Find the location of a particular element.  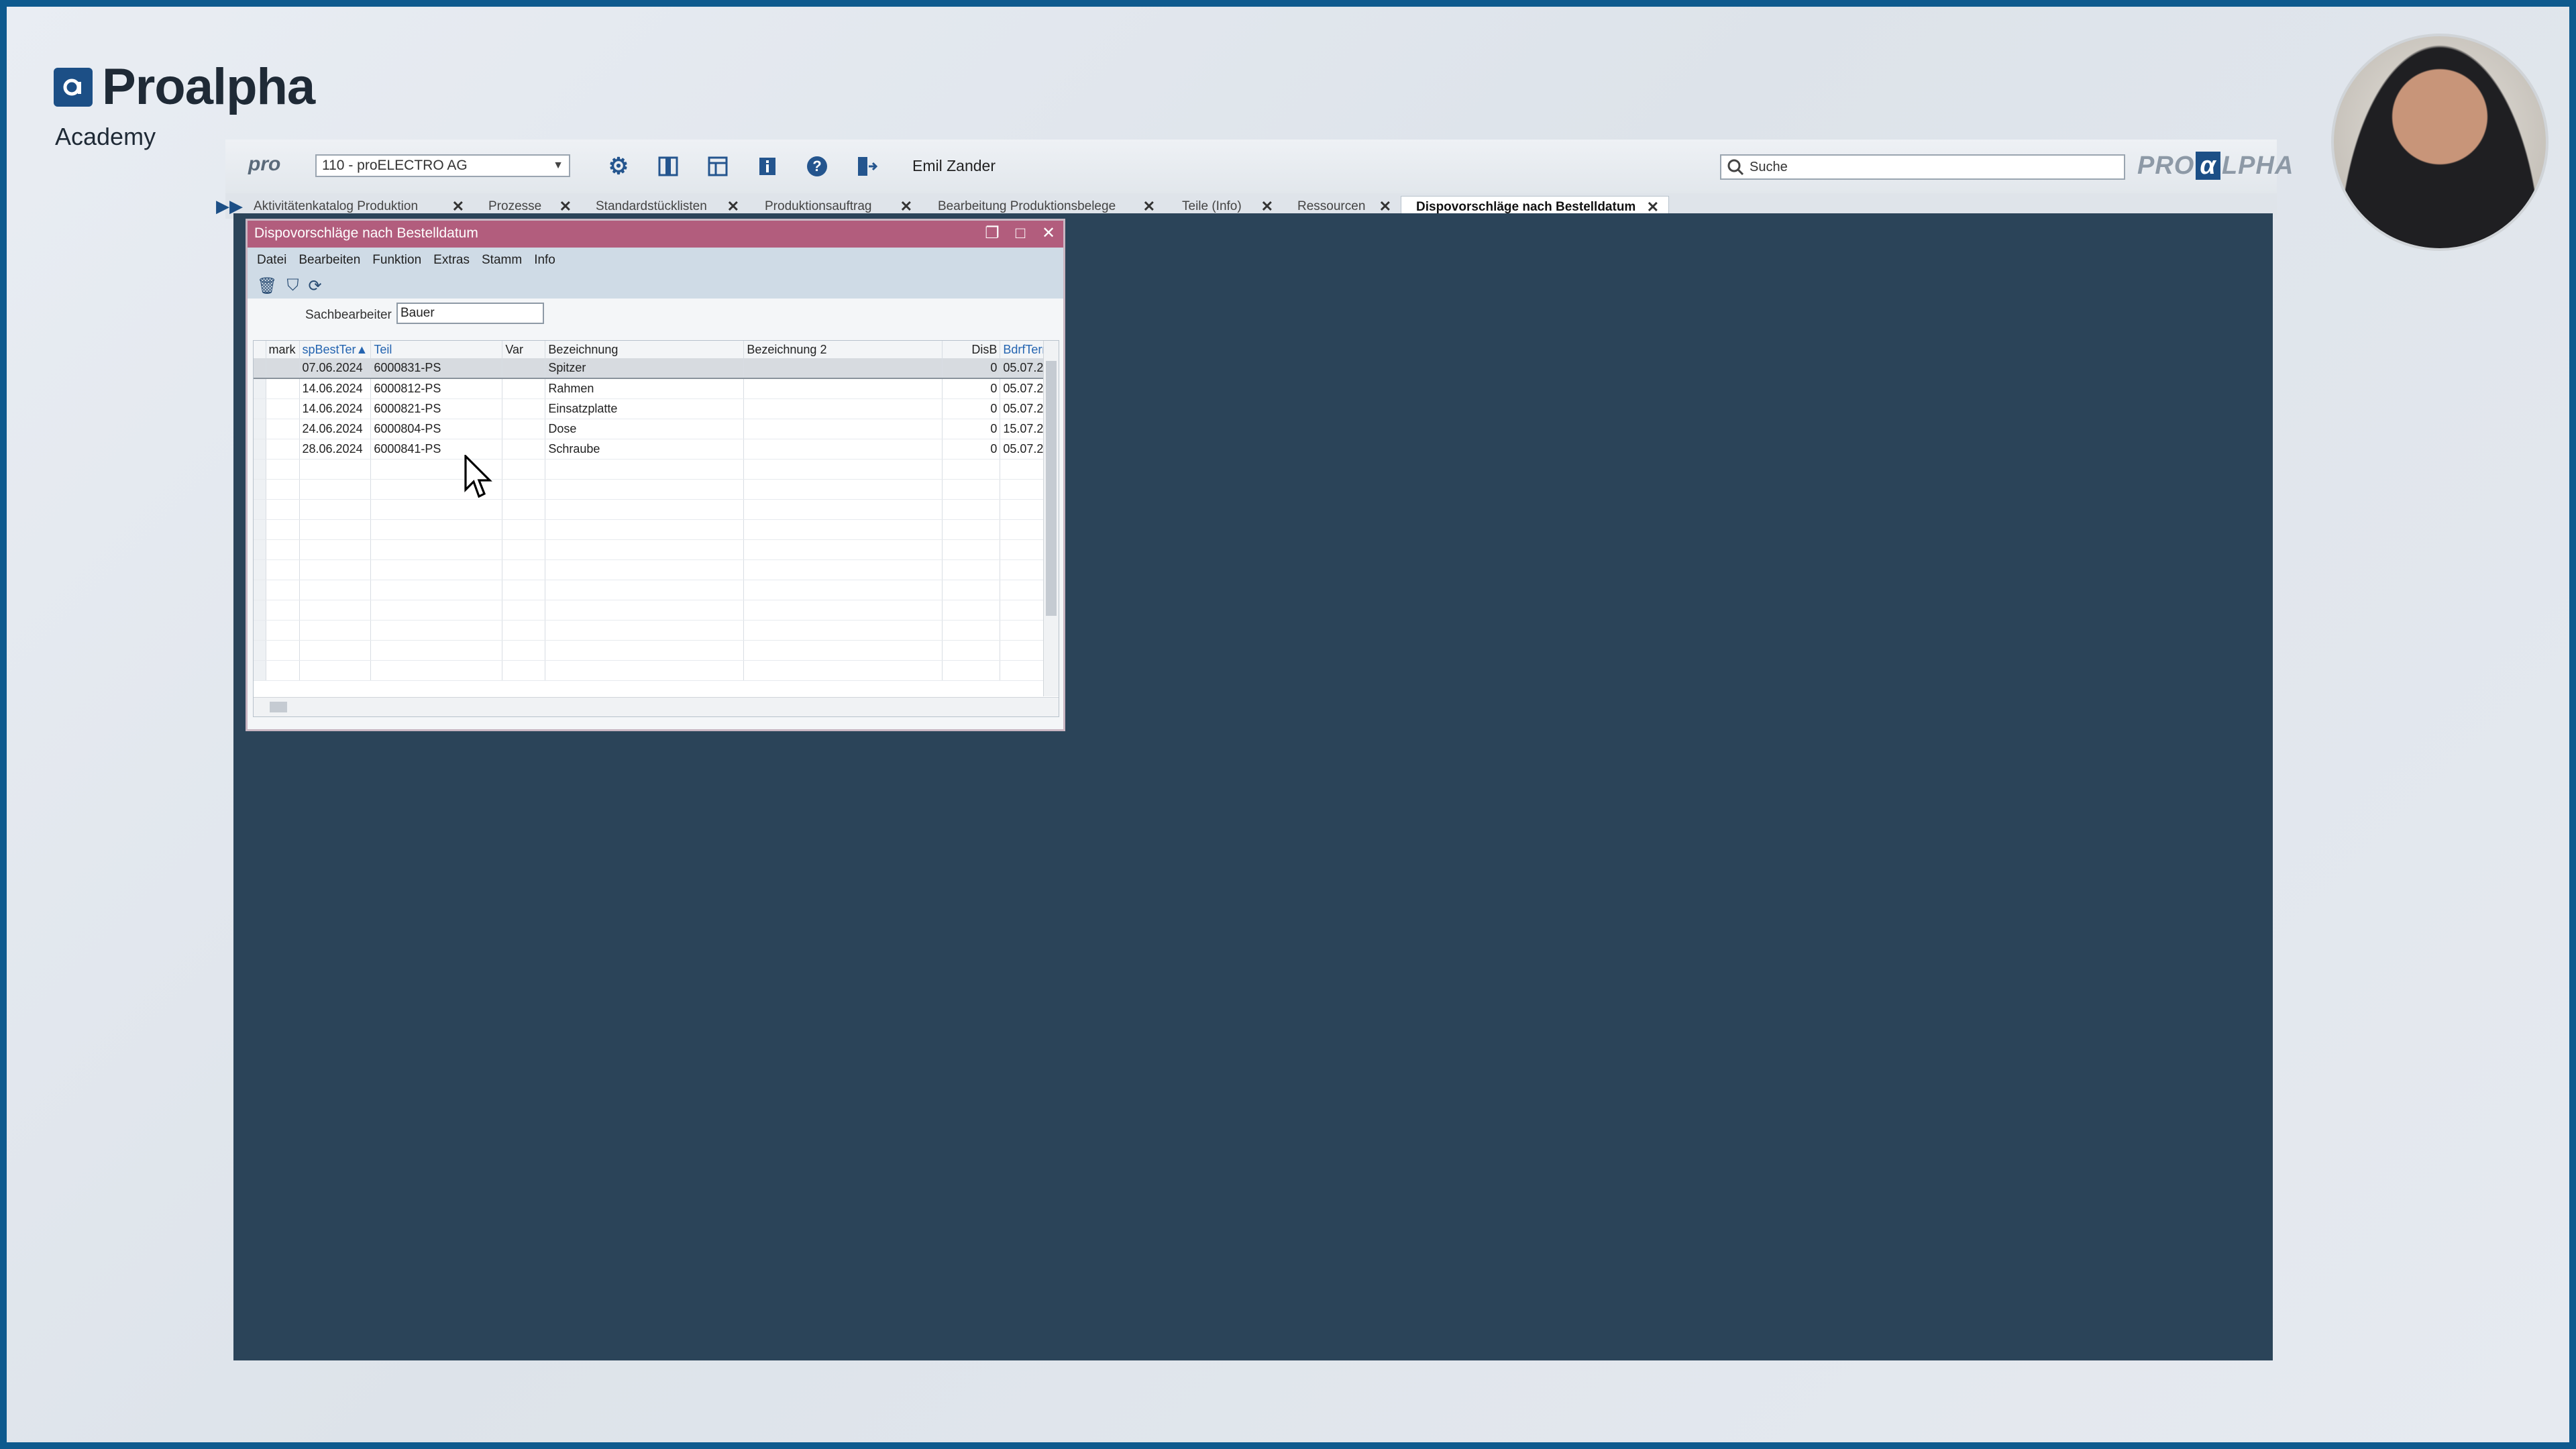

col-header-disb: DisB is located at coordinates (971, 349).